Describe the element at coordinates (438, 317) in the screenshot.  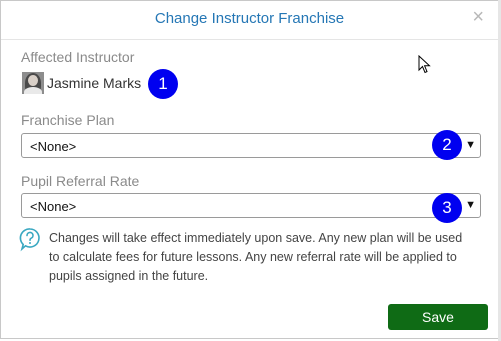
I see `save-button: Save` at that location.